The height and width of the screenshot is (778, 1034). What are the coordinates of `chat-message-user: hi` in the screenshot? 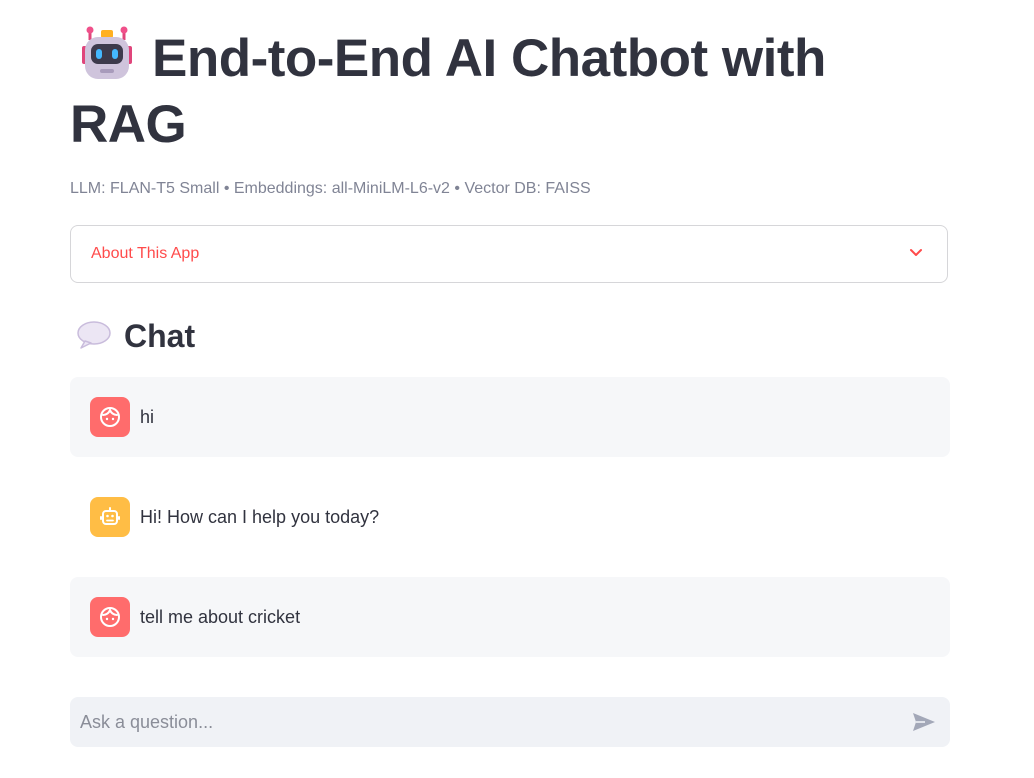 It's located at (510, 417).